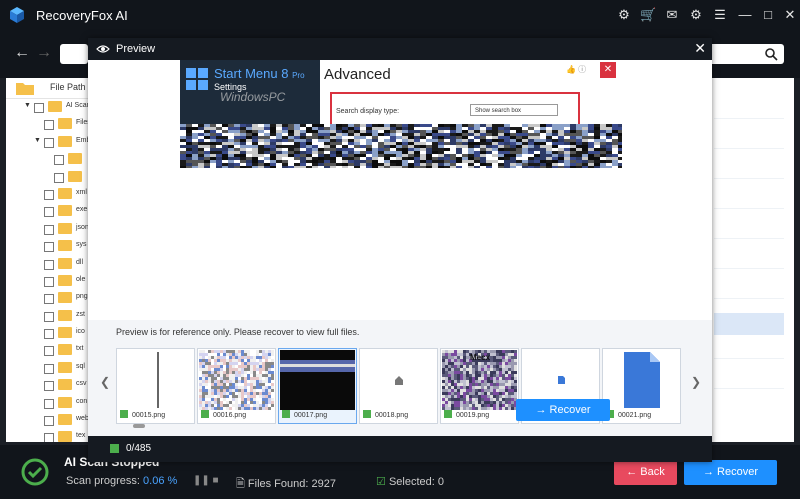  What do you see at coordinates (142, 414) in the screenshot?
I see `thumbnail-caption: 00015.png` at bounding box center [142, 414].